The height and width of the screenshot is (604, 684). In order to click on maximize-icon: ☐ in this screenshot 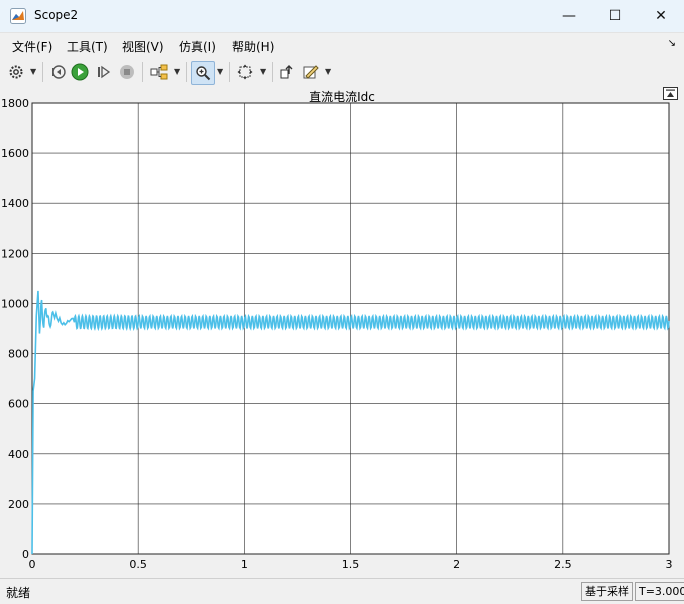, I will do `click(615, 16)`.